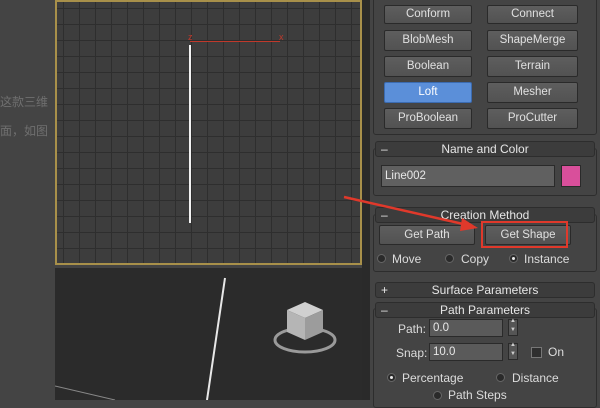 This screenshot has width=600, height=408. What do you see at coordinates (410, 213) in the screenshot?
I see `annotation-arrow` at bounding box center [410, 213].